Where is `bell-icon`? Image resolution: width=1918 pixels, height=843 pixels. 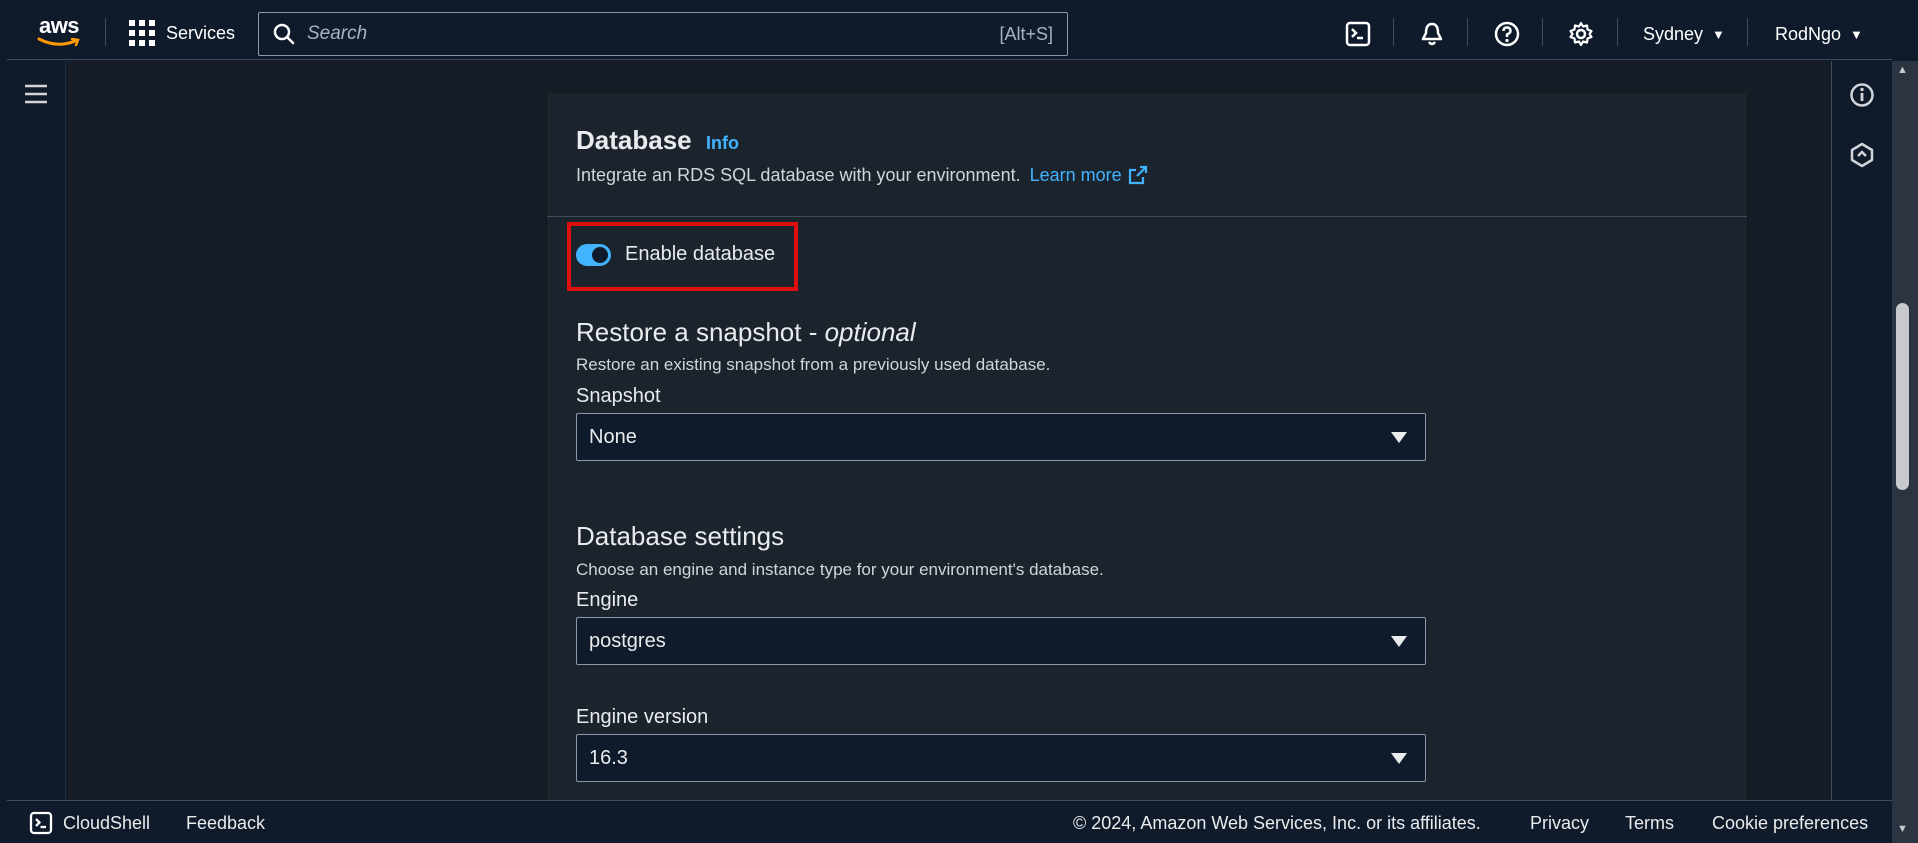 bell-icon is located at coordinates (1432, 34).